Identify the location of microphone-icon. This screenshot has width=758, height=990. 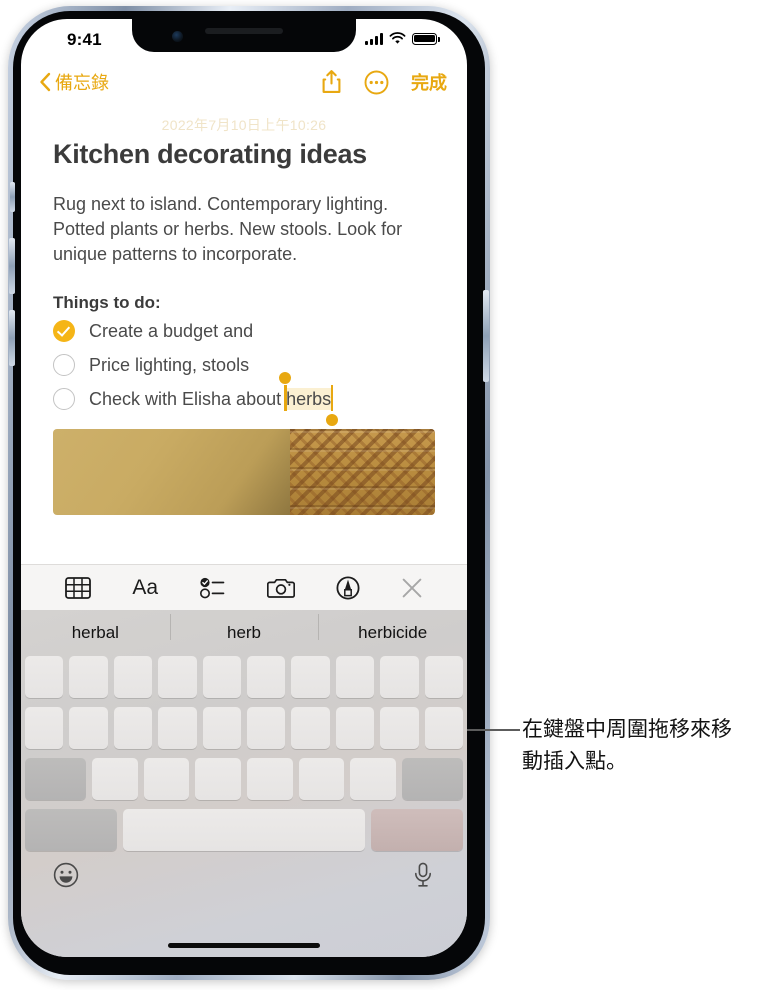
(423, 877).